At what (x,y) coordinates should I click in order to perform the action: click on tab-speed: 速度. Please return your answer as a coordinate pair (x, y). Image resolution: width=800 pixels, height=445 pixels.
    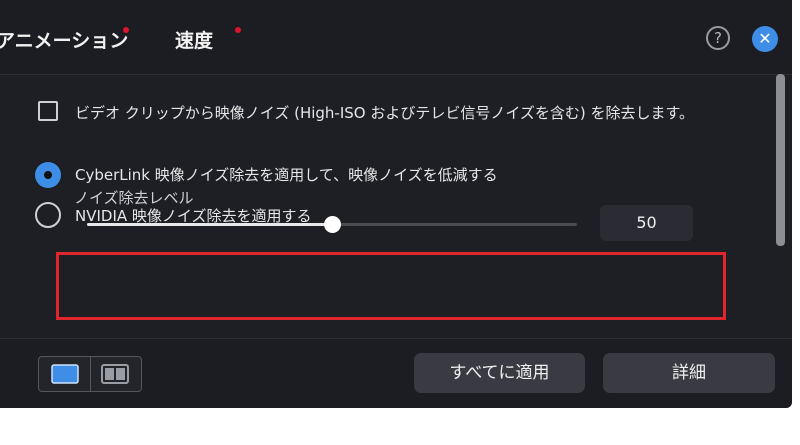
    Looking at the image, I should click on (194, 39).